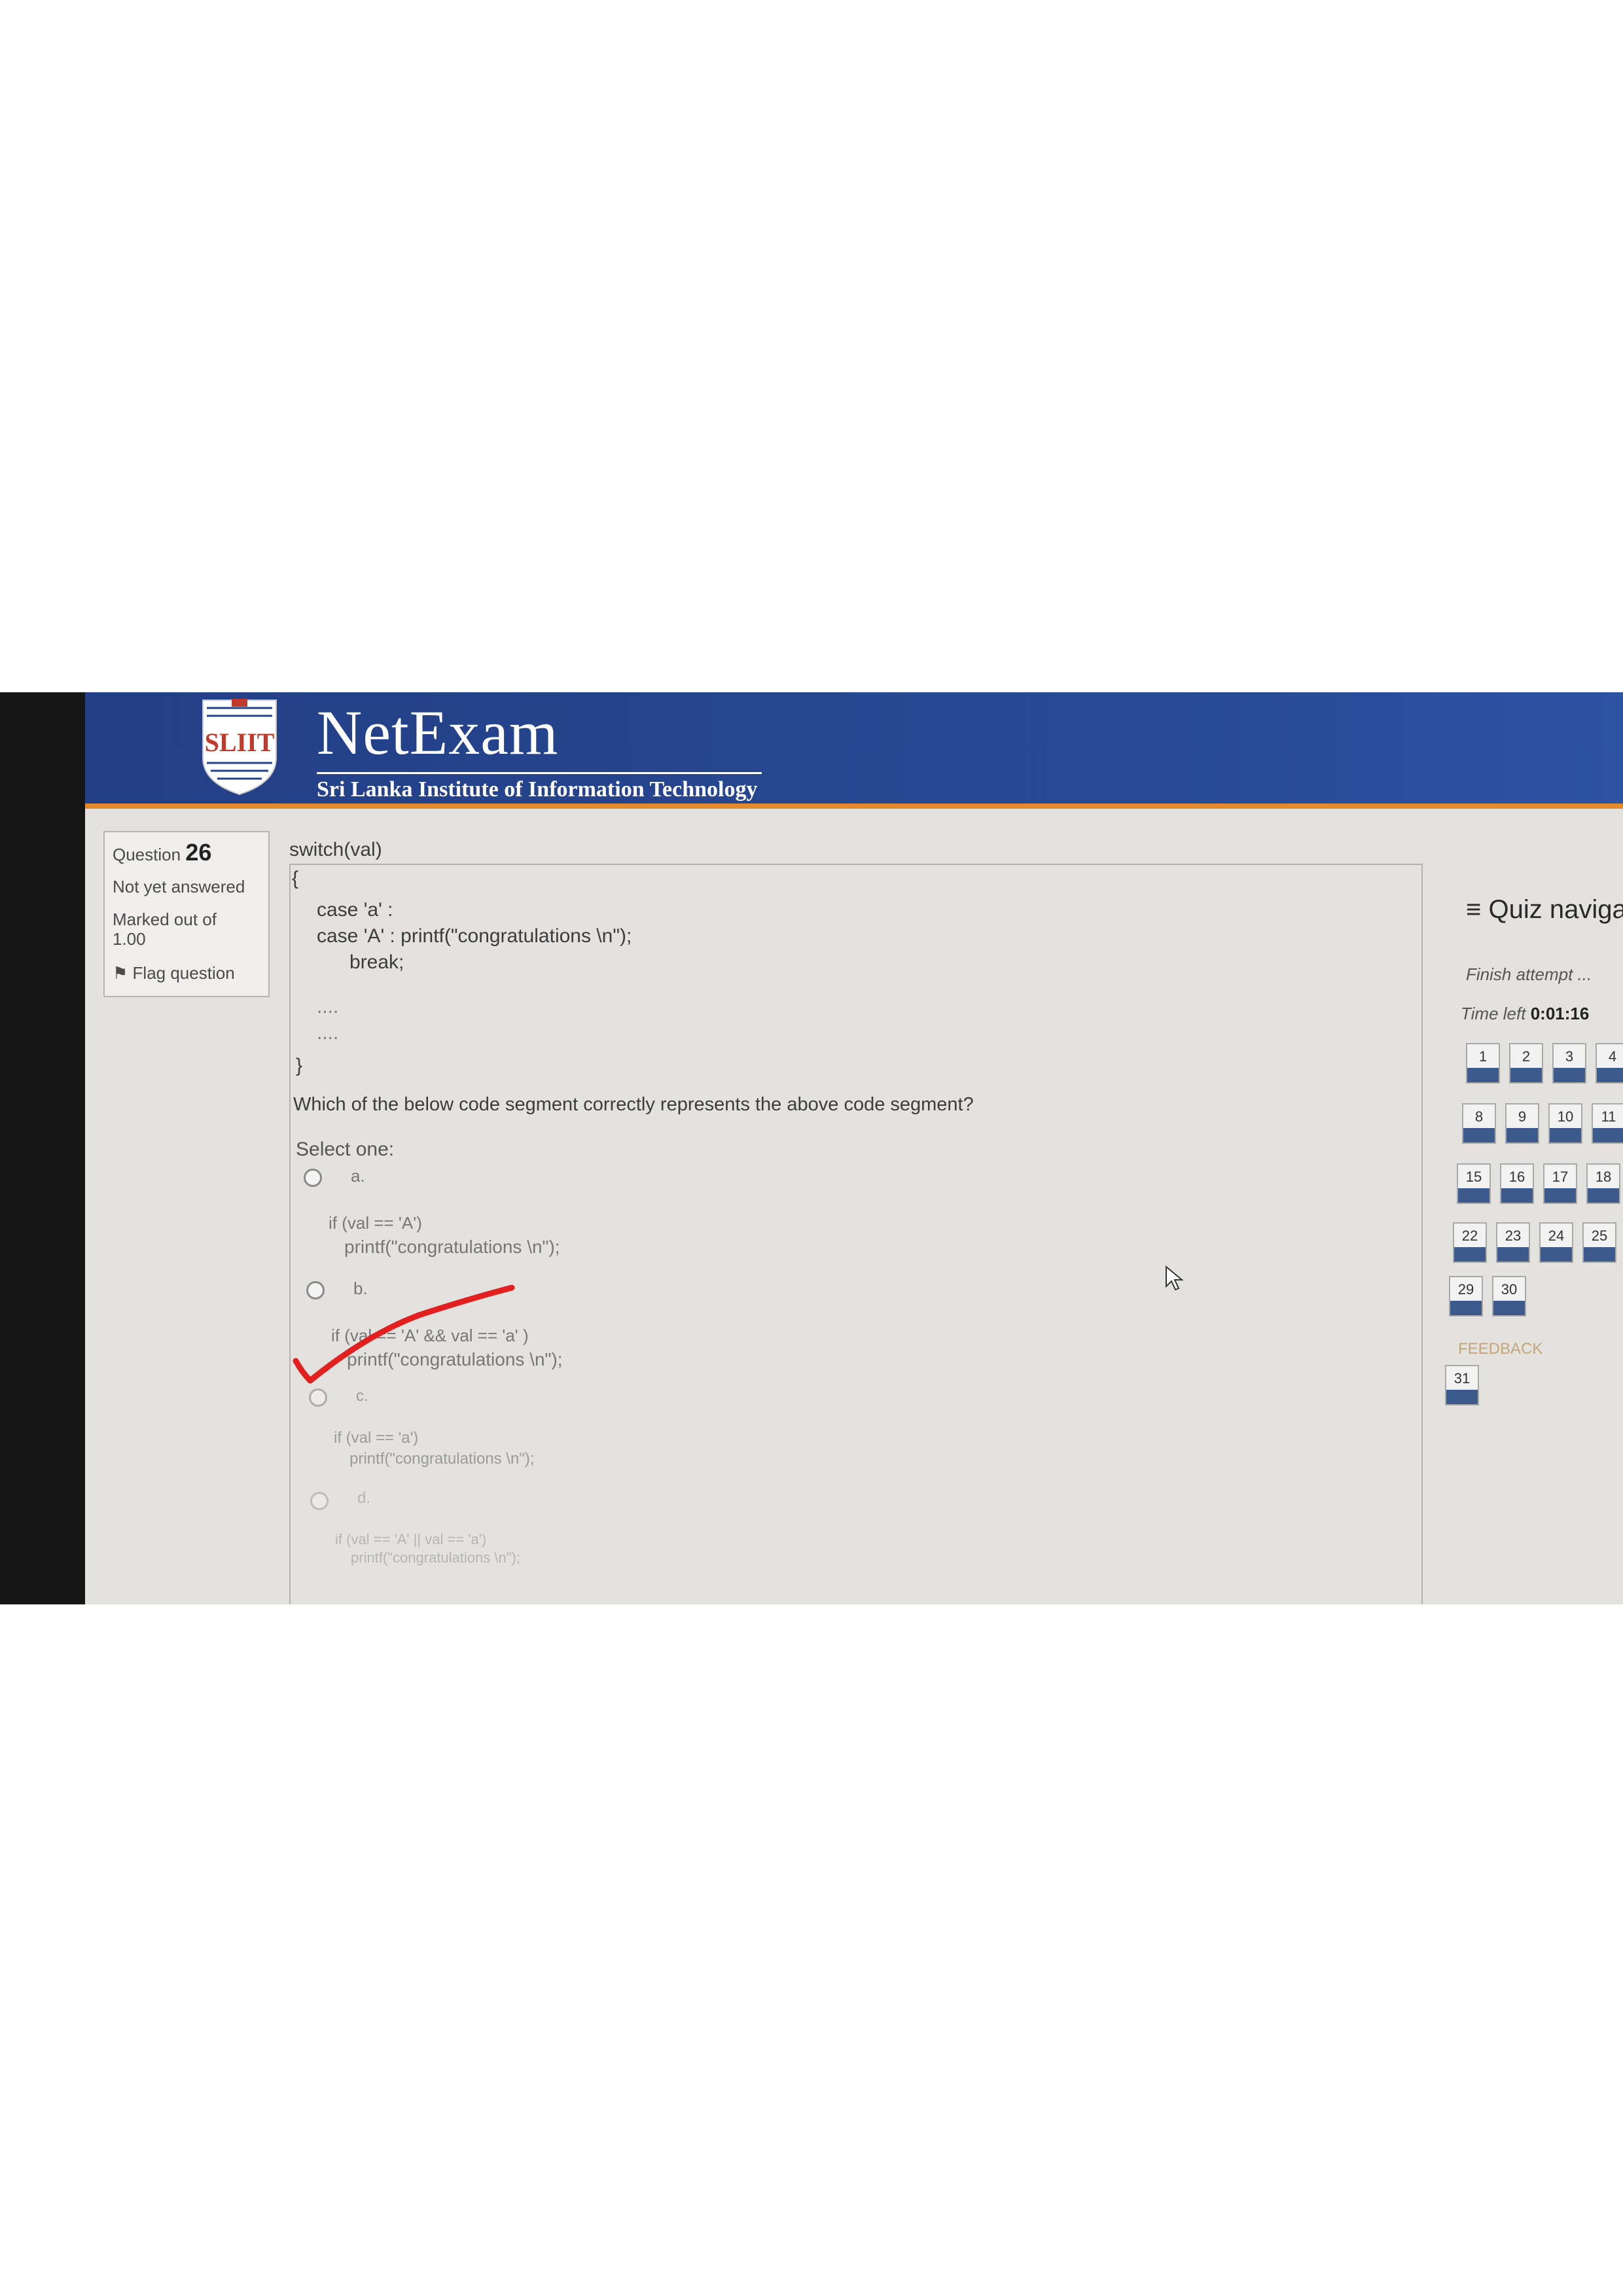 The image size is (1623, 2296). Describe the element at coordinates (183, 973) in the screenshot. I see `flag-question-label: Flag question` at that location.